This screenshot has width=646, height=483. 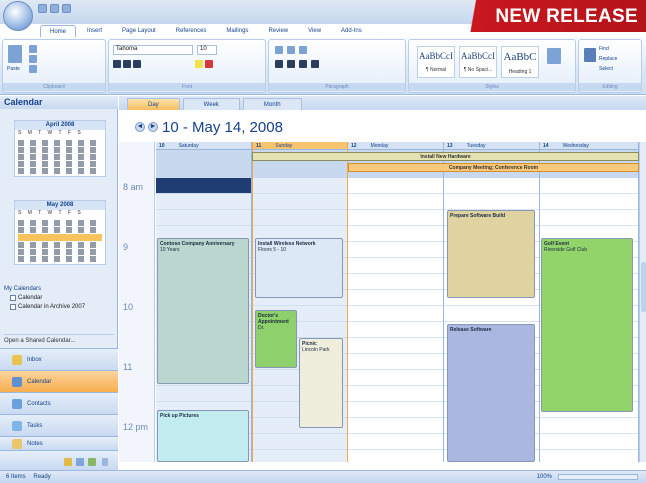 What do you see at coordinates (279, 64) in the screenshot?
I see `align-left-icon` at bounding box center [279, 64].